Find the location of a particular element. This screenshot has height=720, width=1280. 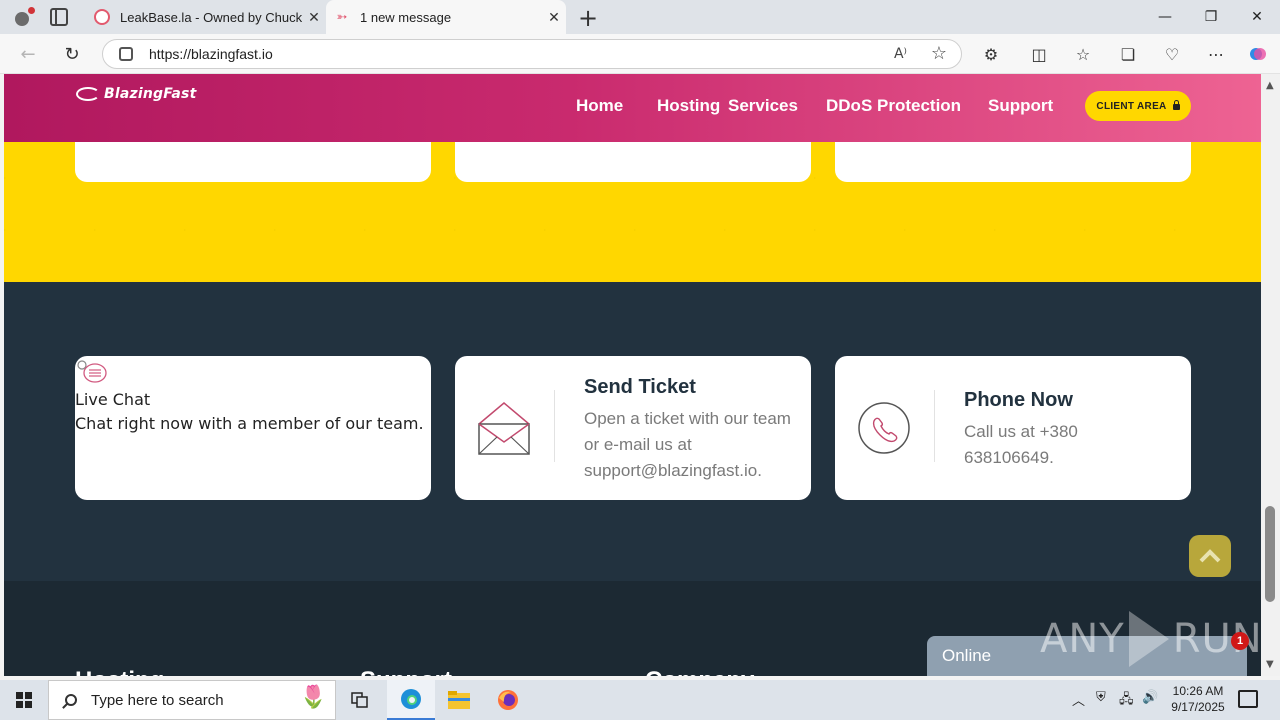

start-button is located at coordinates (24, 700).